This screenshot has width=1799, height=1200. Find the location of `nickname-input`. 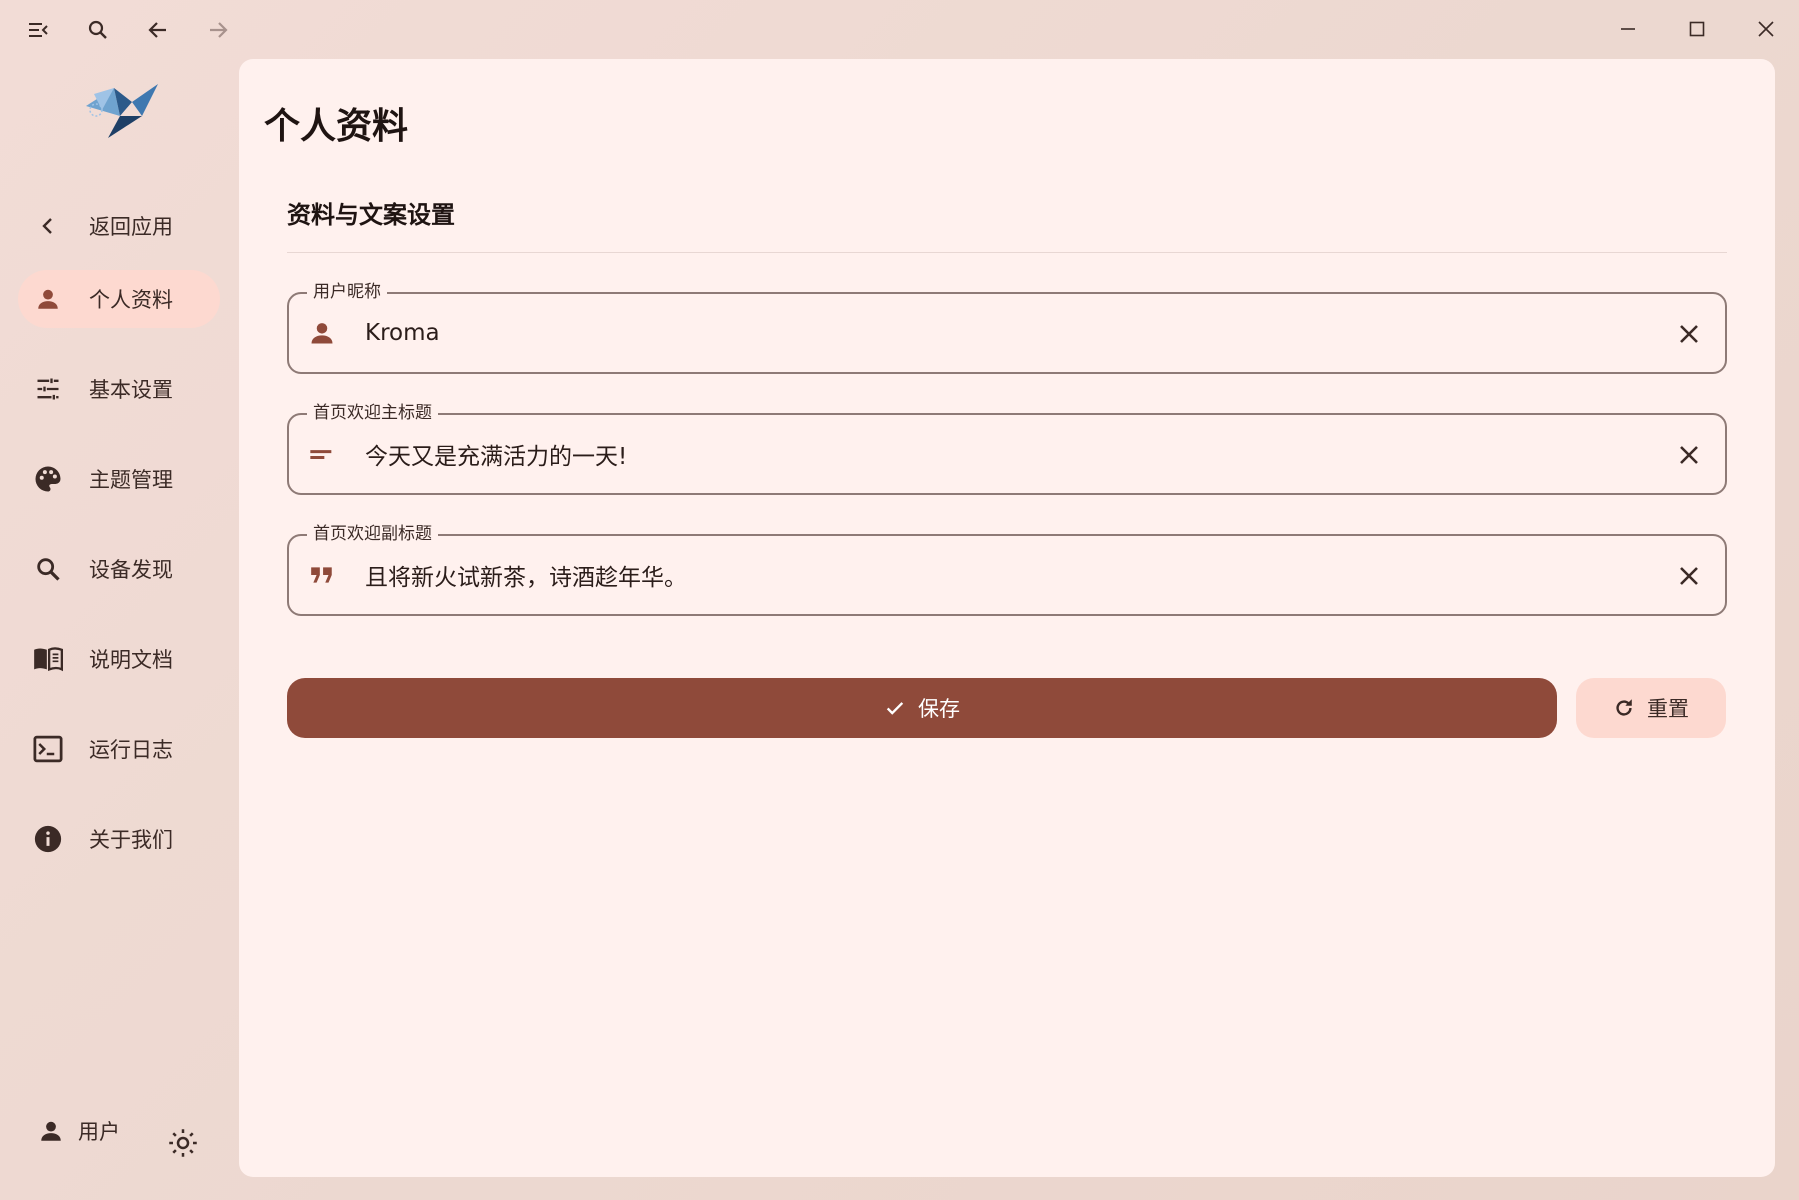

nickname-input is located at coordinates (985, 333).